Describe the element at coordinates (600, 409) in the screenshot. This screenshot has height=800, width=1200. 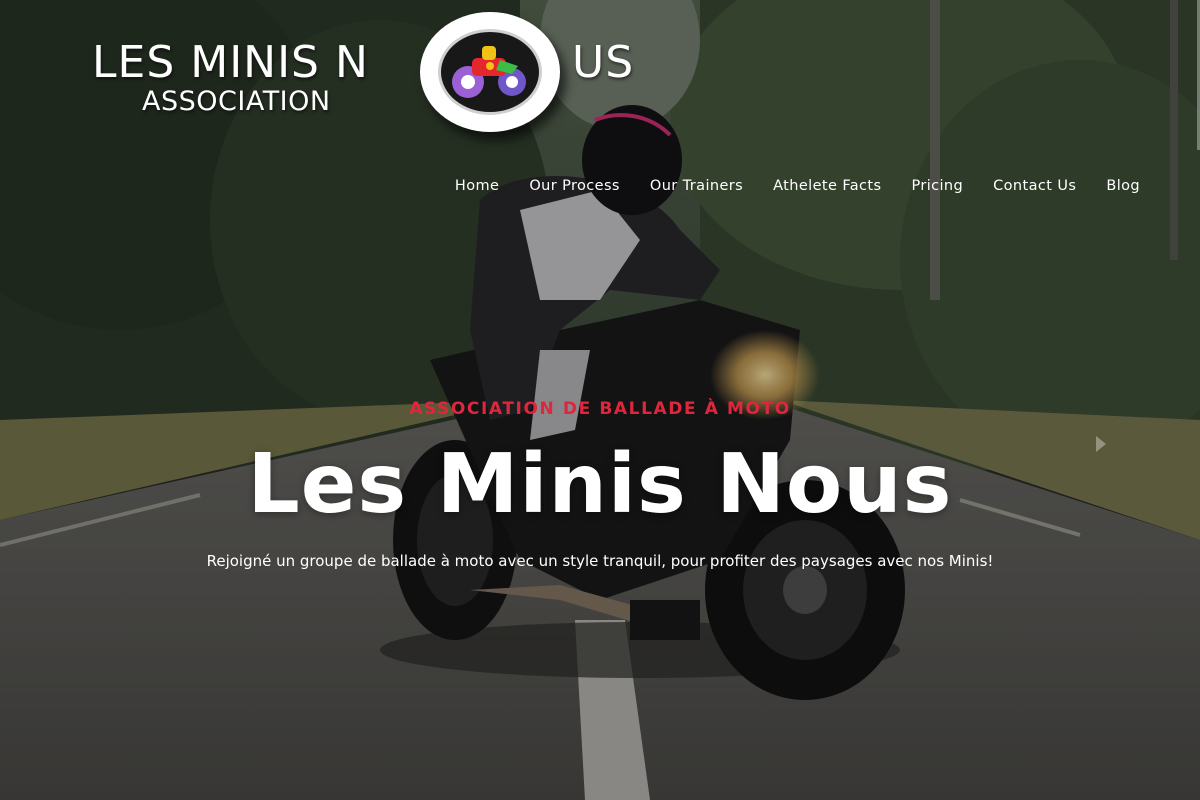
I see `hero-eyebrow: ASSOCIATION DE BALLADE À MOTO` at that location.